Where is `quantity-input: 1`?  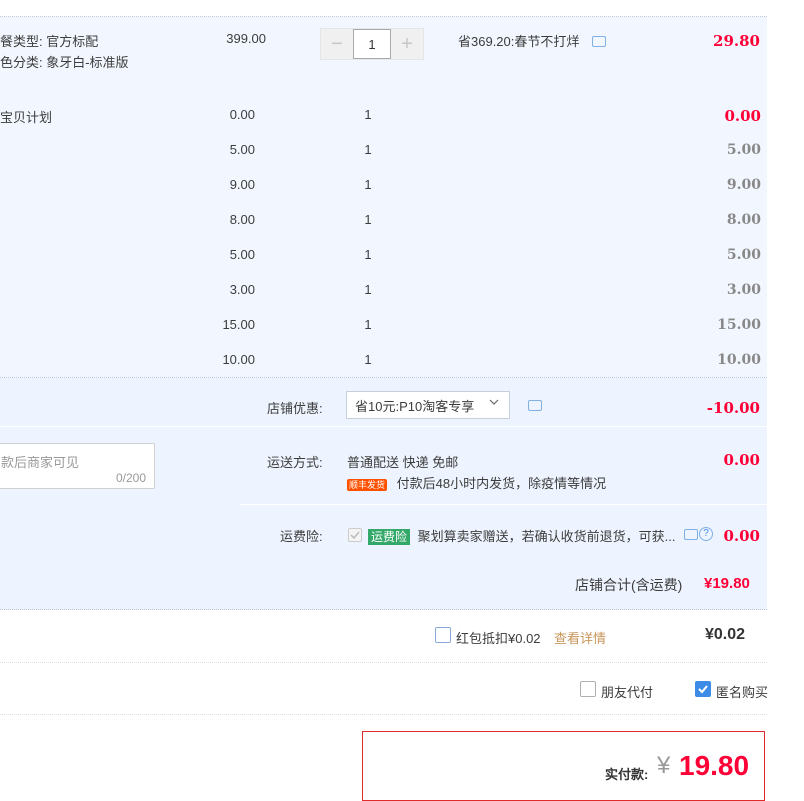
quantity-input: 1 is located at coordinates (372, 44).